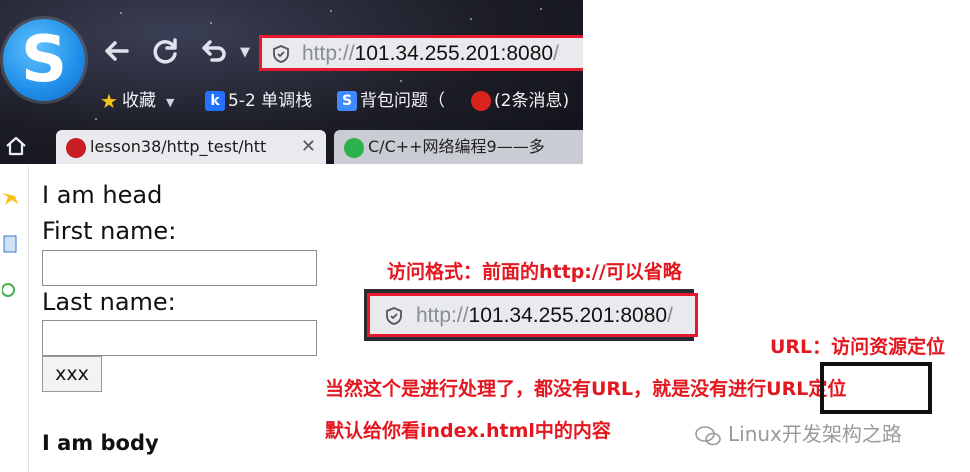  What do you see at coordinates (586, 389) in the screenshot?
I see `processing-note: 当然这个是进行处理了，都没有URL，就是没有进行URL定位` at bounding box center [586, 389].